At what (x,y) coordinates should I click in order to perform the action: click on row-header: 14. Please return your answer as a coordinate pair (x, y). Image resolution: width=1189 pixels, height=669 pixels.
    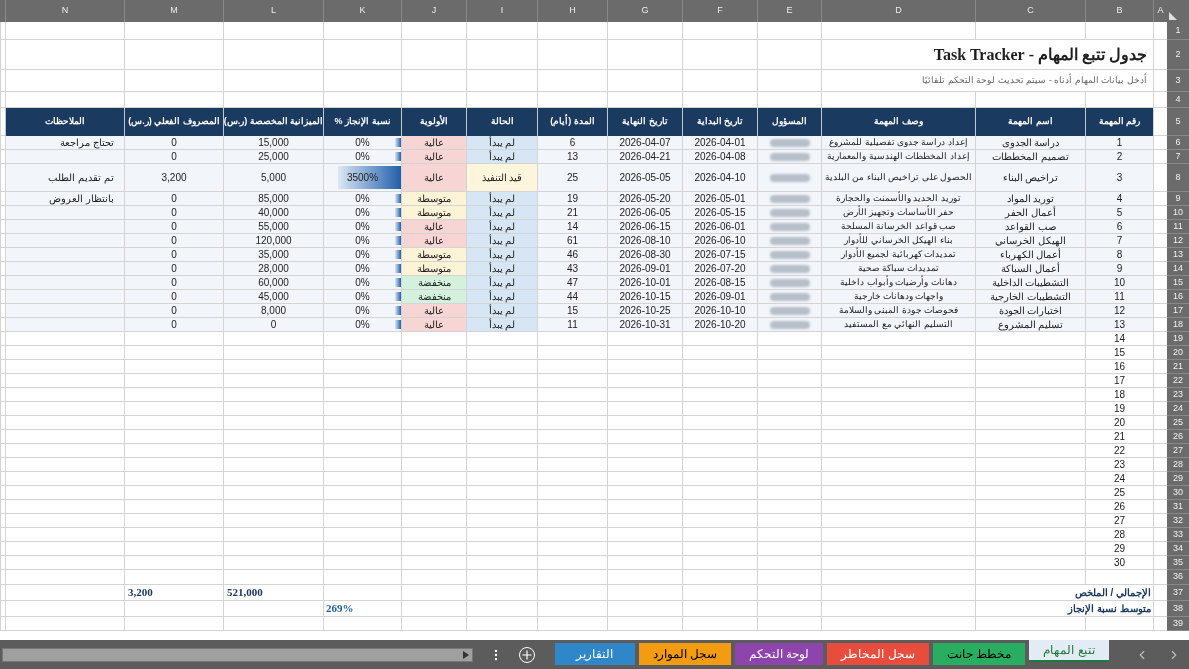
    Looking at the image, I should click on (1178, 269).